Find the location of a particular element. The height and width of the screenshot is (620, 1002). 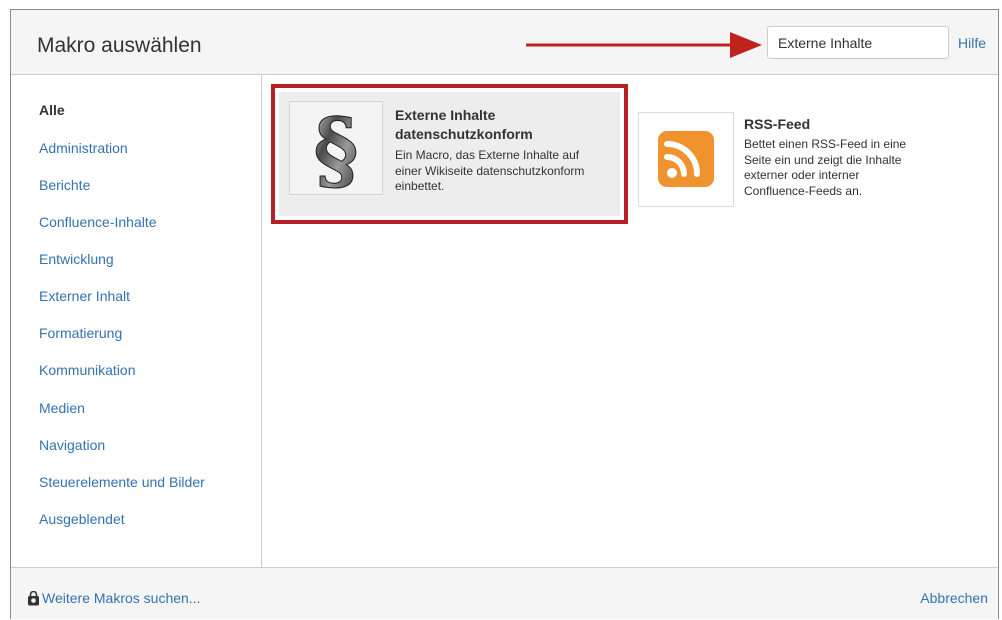

marketplace-bag-icon is located at coordinates (33, 597).